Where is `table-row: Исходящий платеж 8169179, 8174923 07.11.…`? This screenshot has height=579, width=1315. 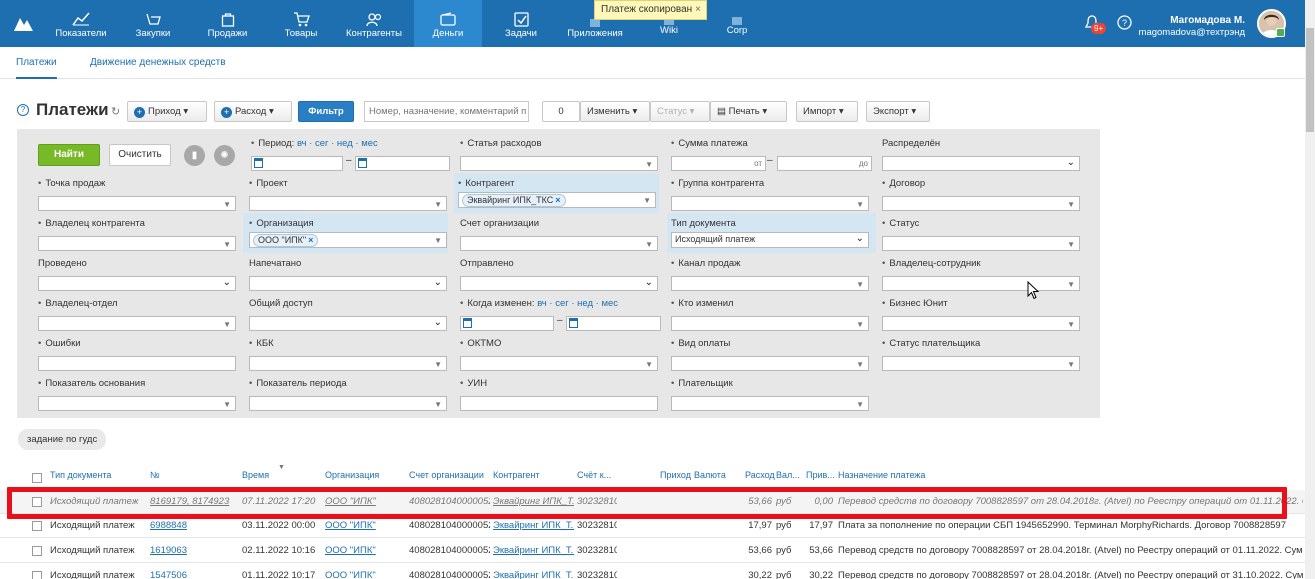 table-row: Исходящий платеж 8169179, 8174923 07.11.… is located at coordinates (652, 502).